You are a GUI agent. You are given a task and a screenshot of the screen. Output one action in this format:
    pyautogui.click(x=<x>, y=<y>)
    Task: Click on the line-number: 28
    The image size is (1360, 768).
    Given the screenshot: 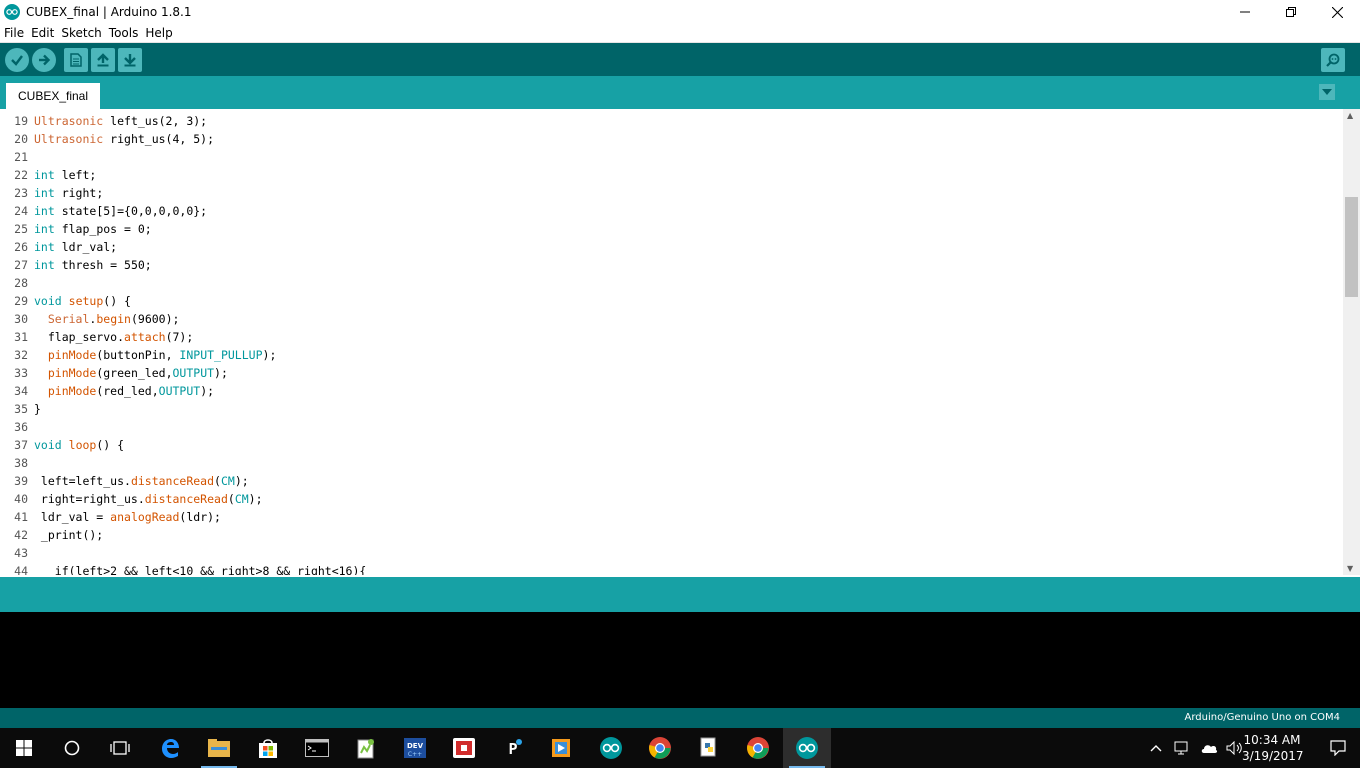 What is the action you would take?
    pyautogui.click(x=21, y=283)
    